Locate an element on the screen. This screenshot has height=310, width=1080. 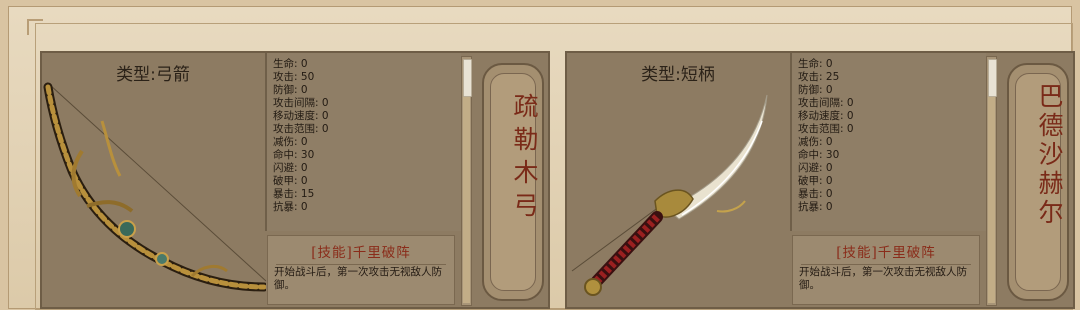
weapon-name-plaque: 疏勒木弓 is located at coordinates (513, 182).